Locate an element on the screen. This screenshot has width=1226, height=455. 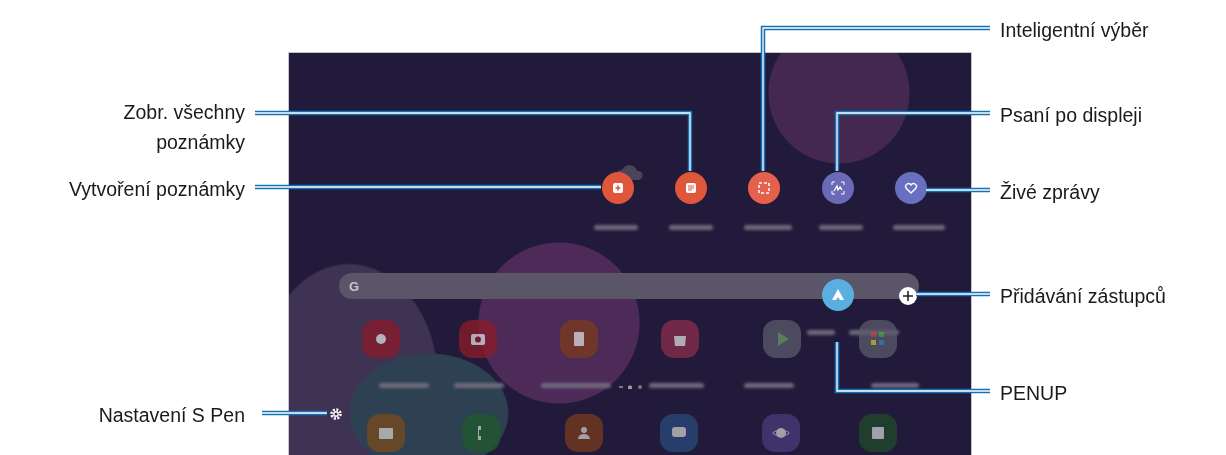
screen-write-button is located at coordinates (838, 188).